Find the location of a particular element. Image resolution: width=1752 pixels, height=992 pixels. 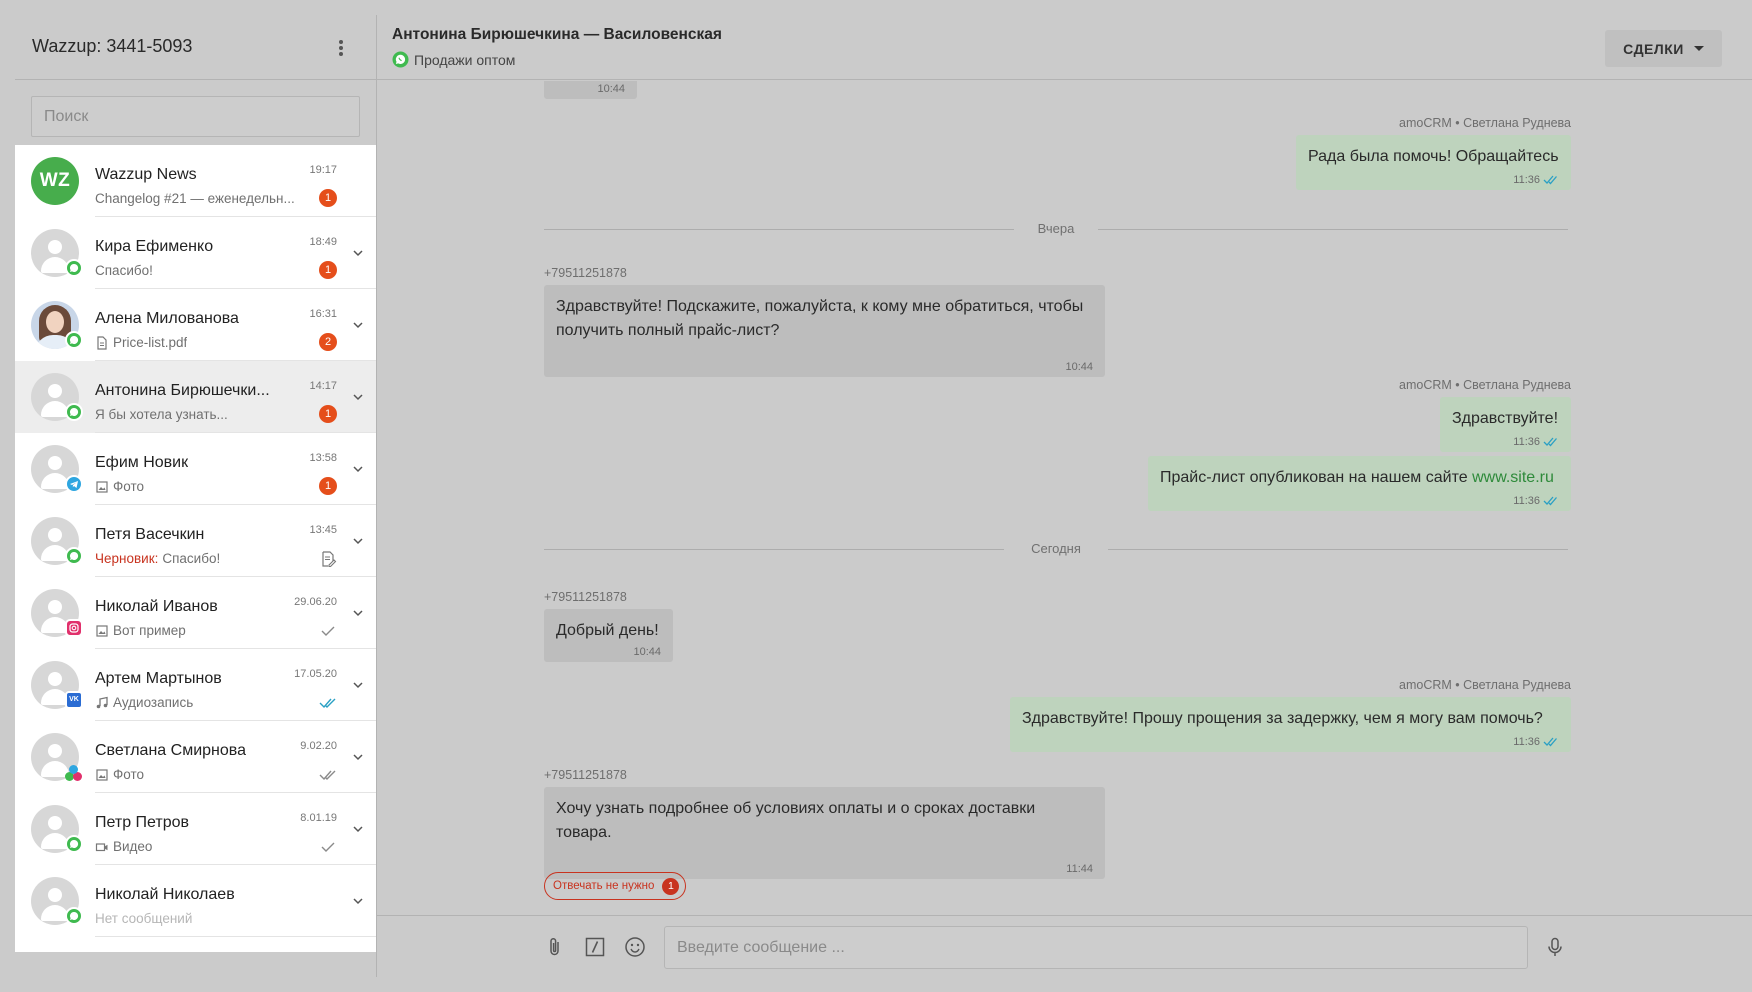

chat-list-item: Николай Иванов Вот пример 29.06.20 is located at coordinates (195, 613).